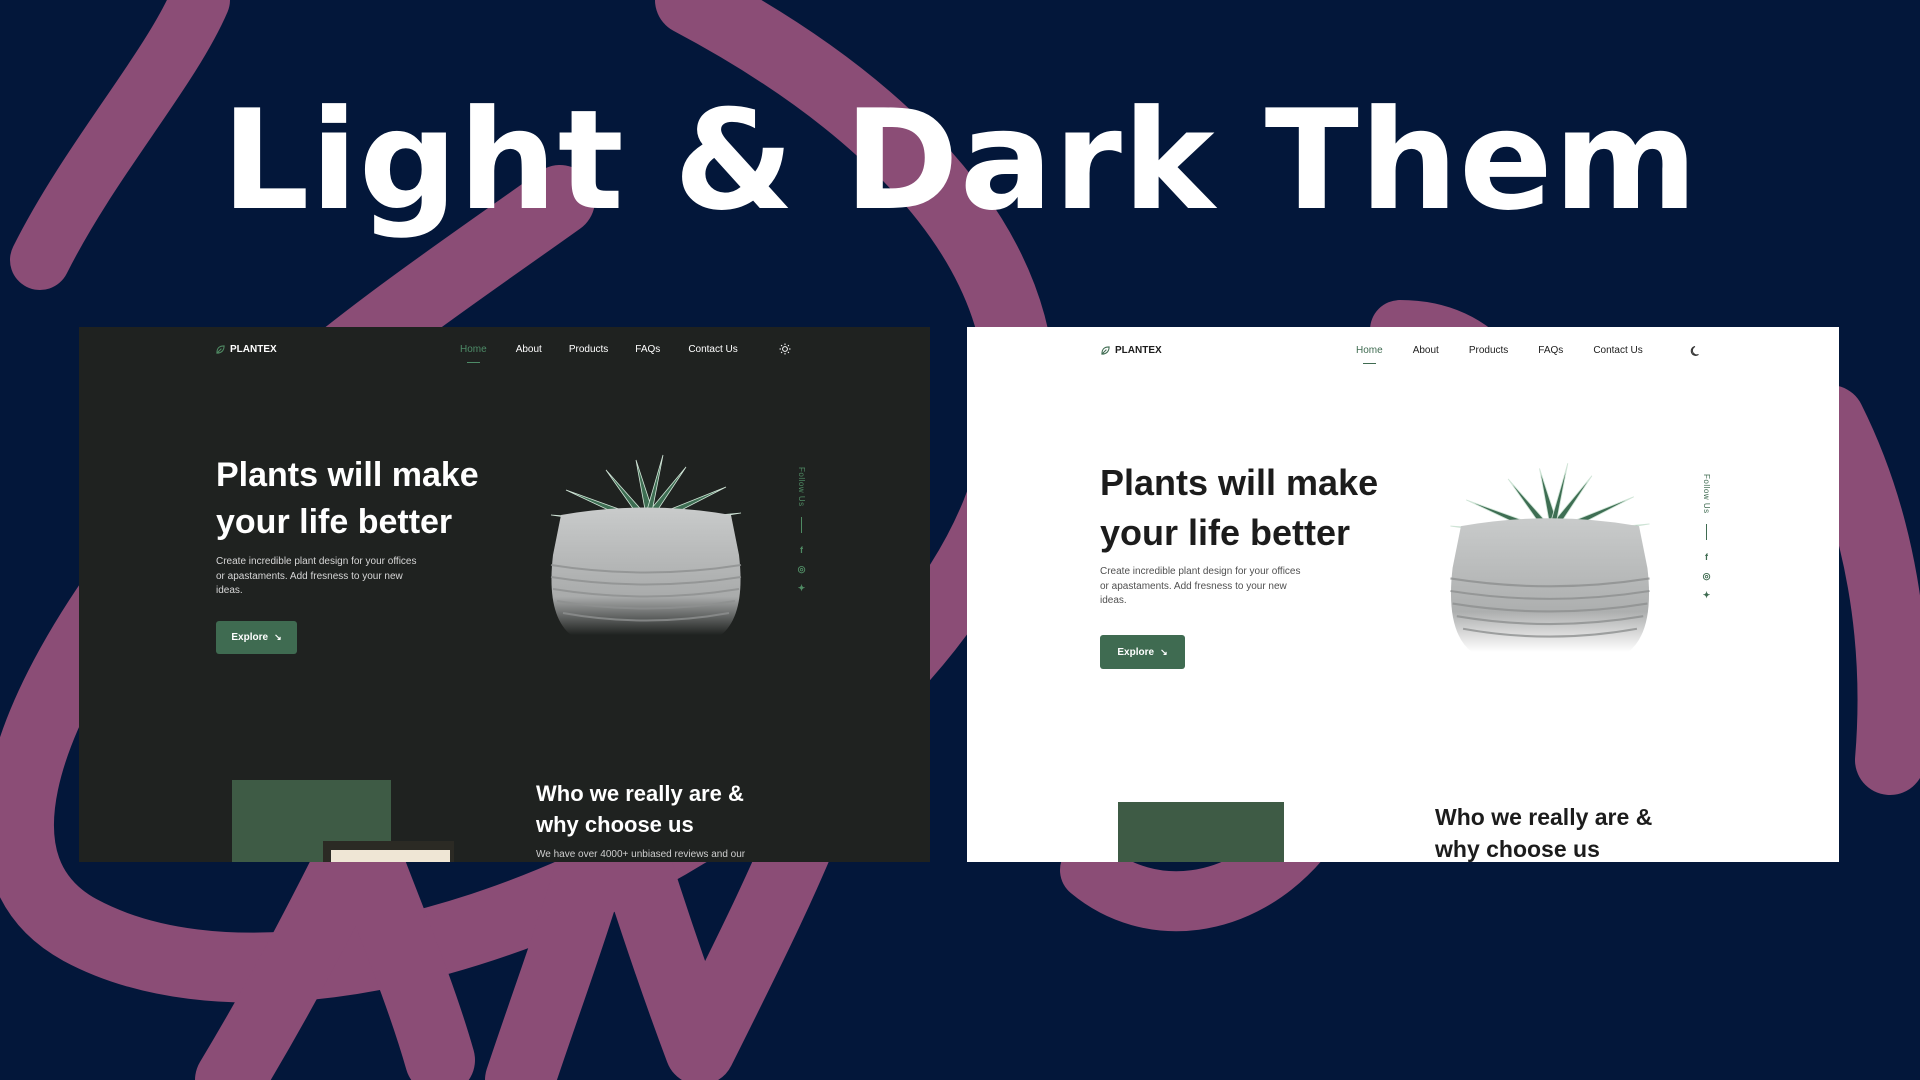 The height and width of the screenshot is (1080, 1920). What do you see at coordinates (785, 349) in the screenshot?
I see `sun-icon` at bounding box center [785, 349].